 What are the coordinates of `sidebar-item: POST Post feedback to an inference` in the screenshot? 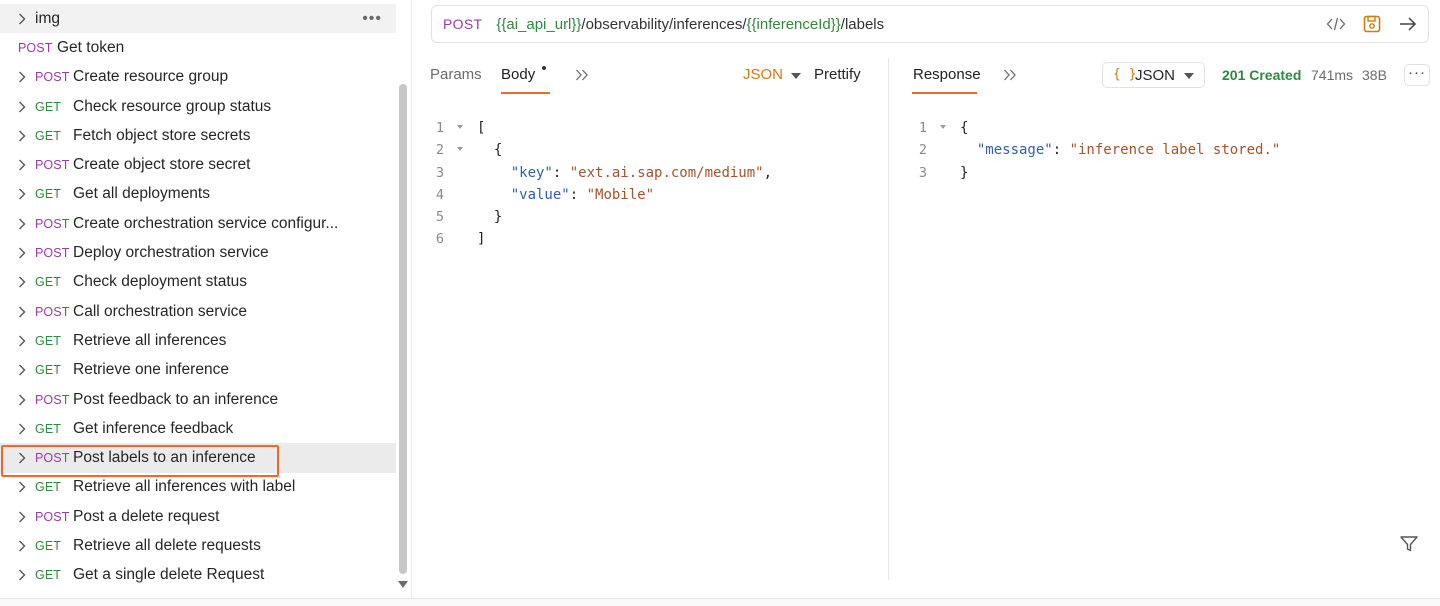 It's located at (198, 399).